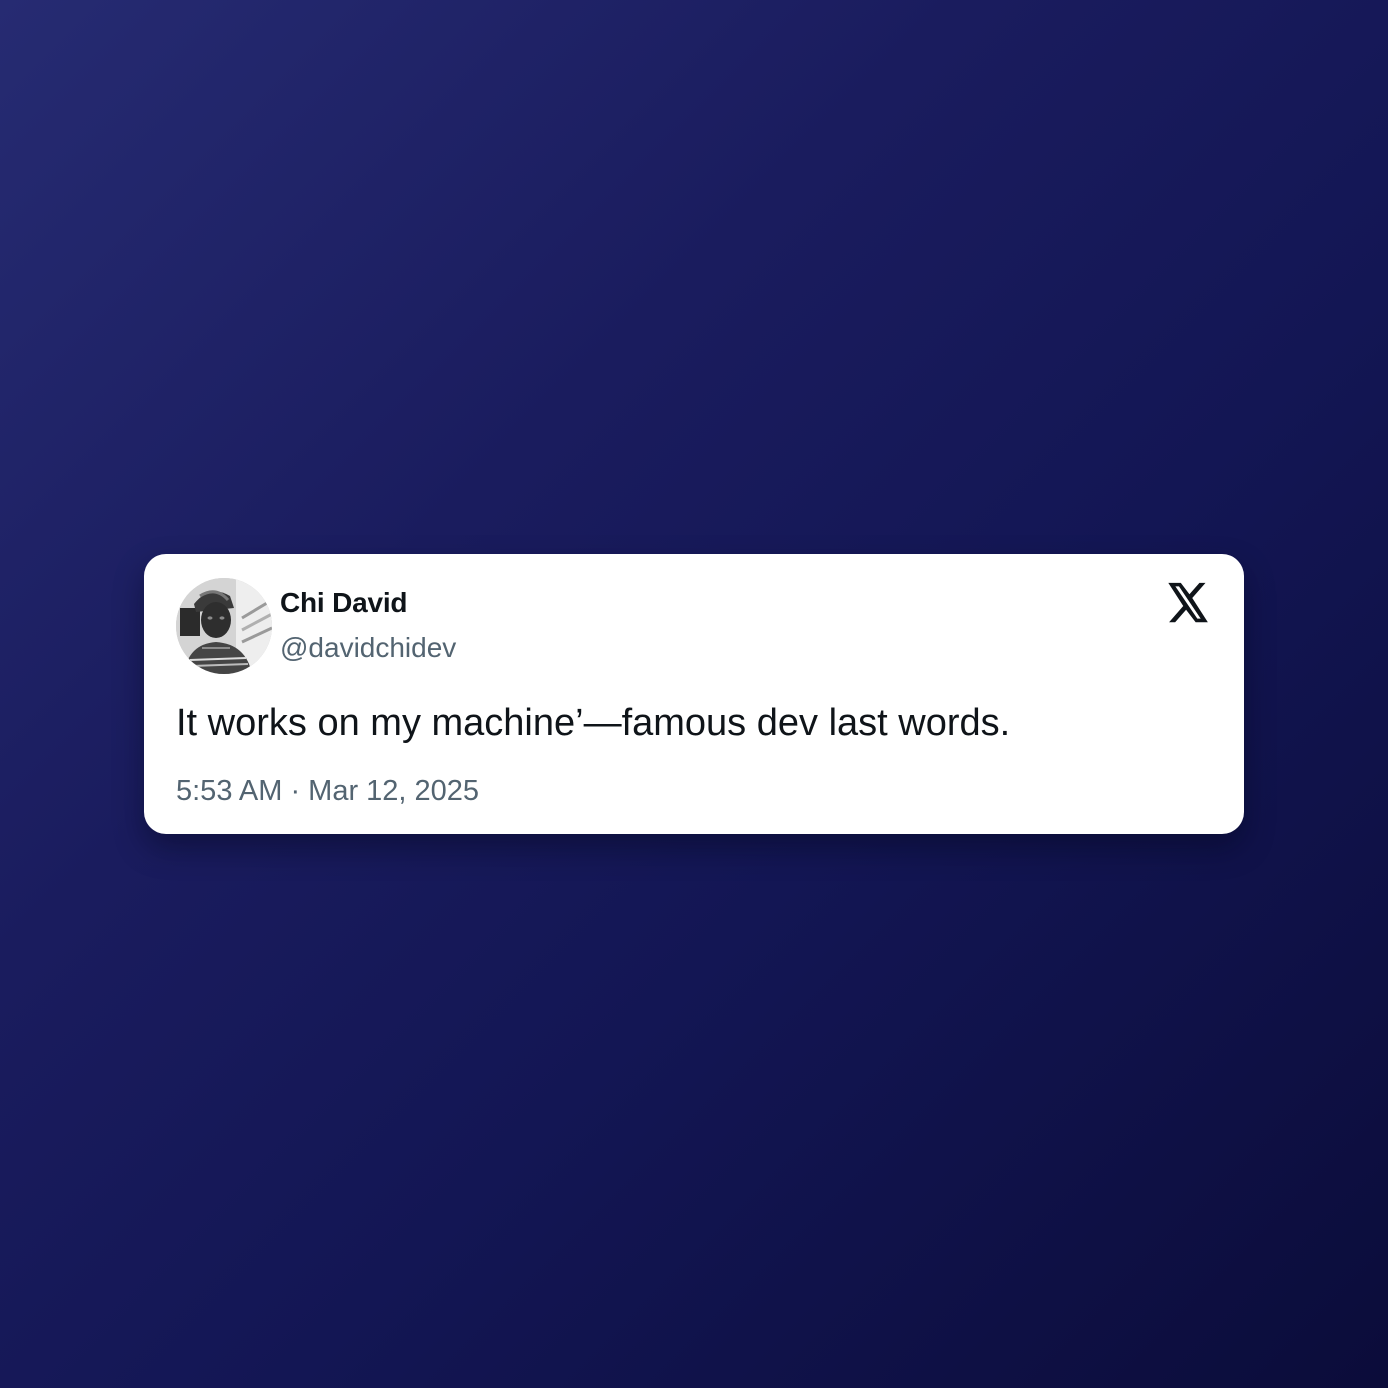  Describe the element at coordinates (327, 791) in the screenshot. I see `tweet-timestamp: 5:53 AM · Mar 12, 2025` at that location.